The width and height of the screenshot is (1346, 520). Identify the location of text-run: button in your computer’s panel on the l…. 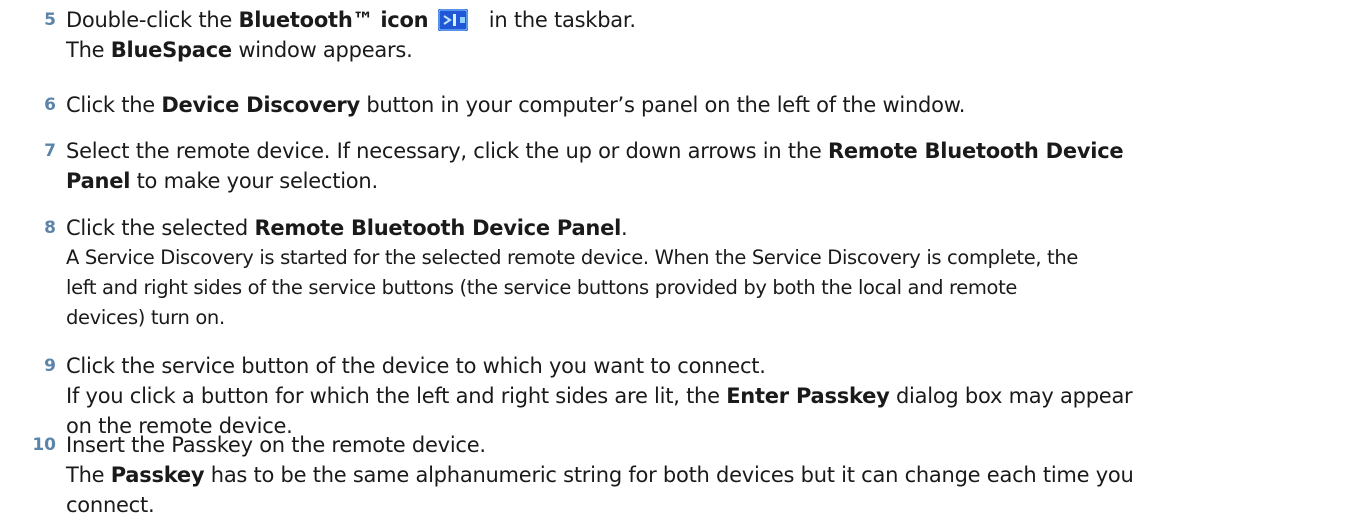
(662, 105).